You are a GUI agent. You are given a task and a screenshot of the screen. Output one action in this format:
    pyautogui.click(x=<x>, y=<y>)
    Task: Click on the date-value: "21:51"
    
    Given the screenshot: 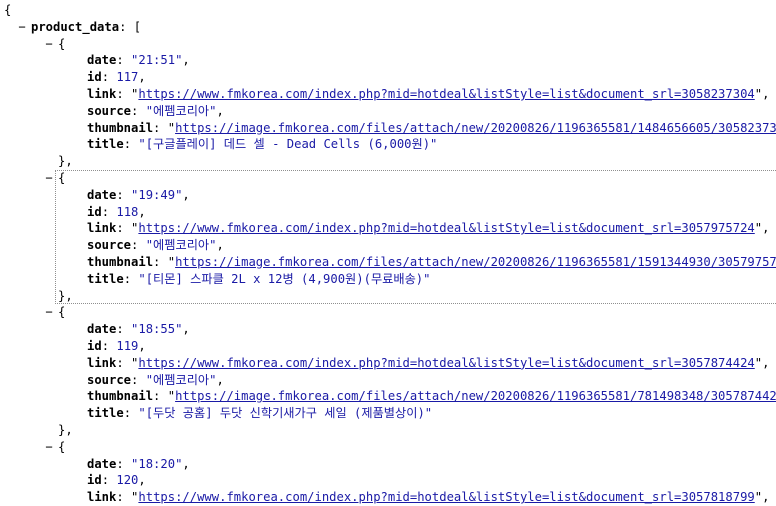 What is the action you would take?
    pyautogui.click(x=157, y=60)
    